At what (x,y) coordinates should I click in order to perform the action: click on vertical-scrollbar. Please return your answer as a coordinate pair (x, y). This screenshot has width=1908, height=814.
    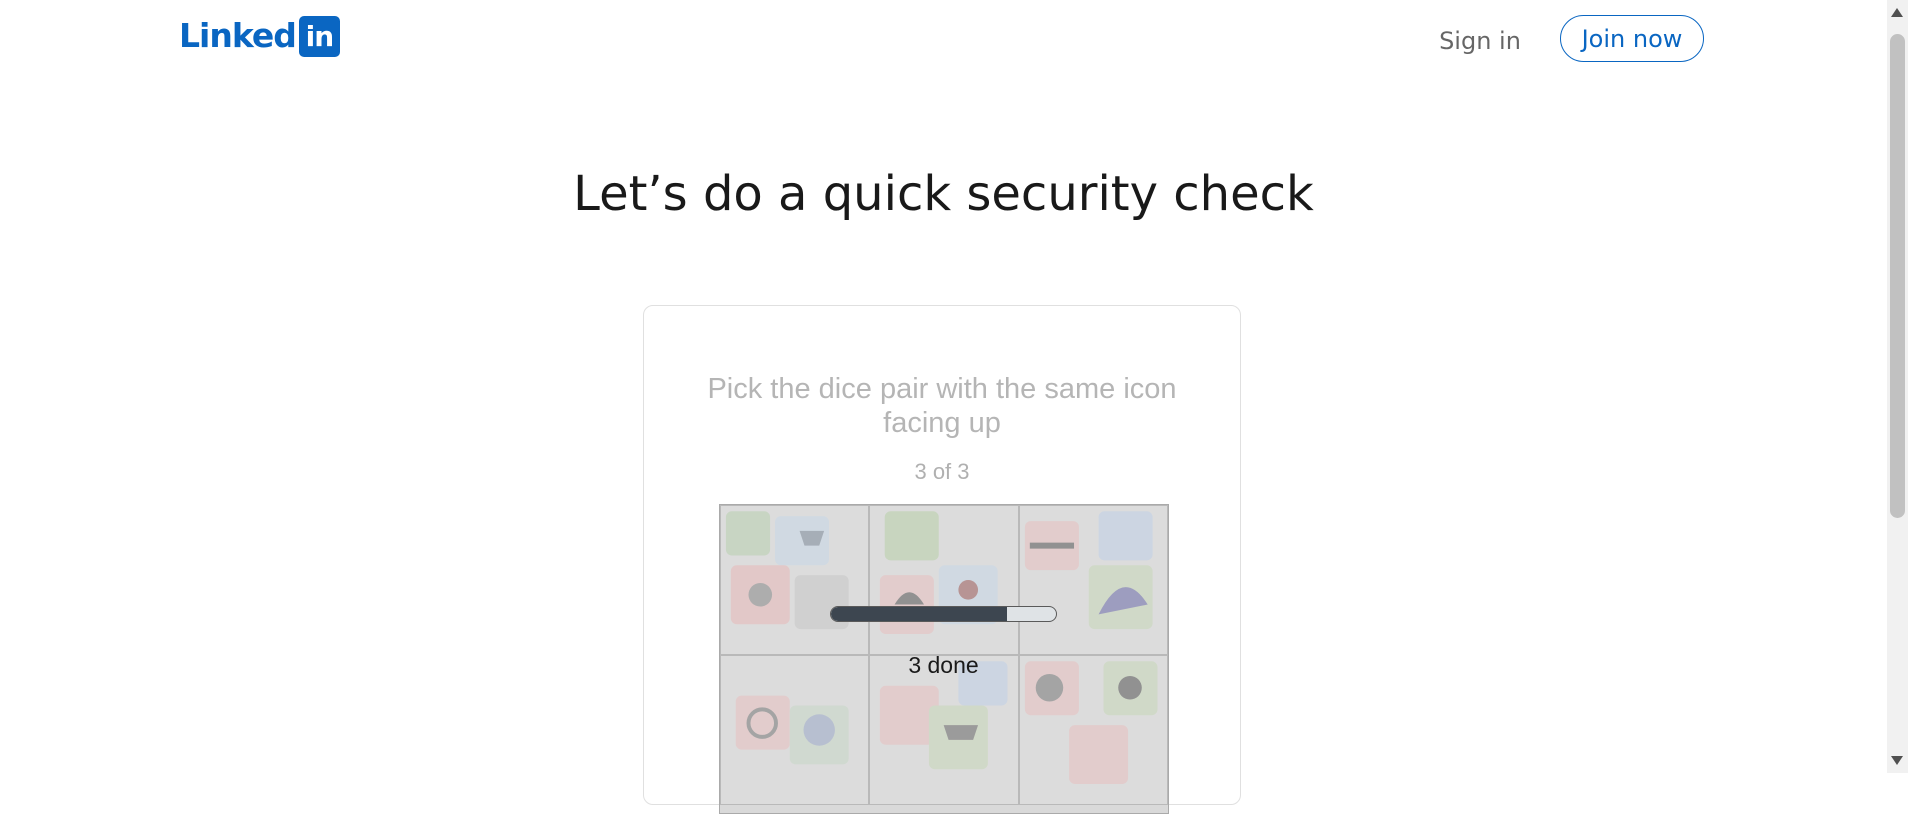
    Looking at the image, I should click on (1897, 386).